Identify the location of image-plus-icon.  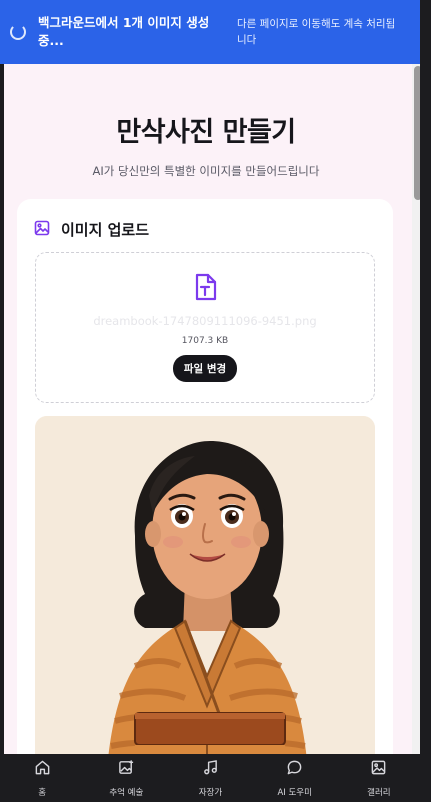
(126, 769).